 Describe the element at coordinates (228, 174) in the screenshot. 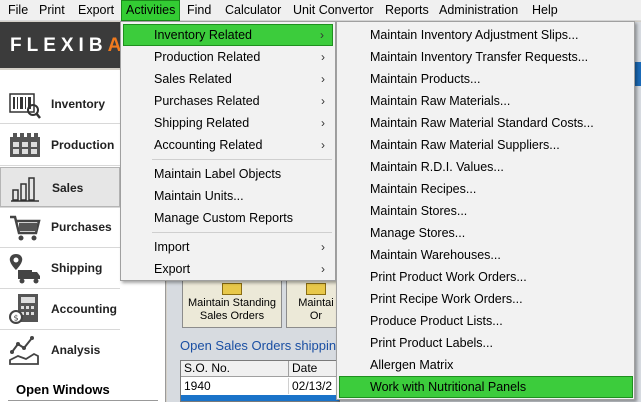

I see `menu-item-maintain-label-objects: Maintain Label Objects` at that location.